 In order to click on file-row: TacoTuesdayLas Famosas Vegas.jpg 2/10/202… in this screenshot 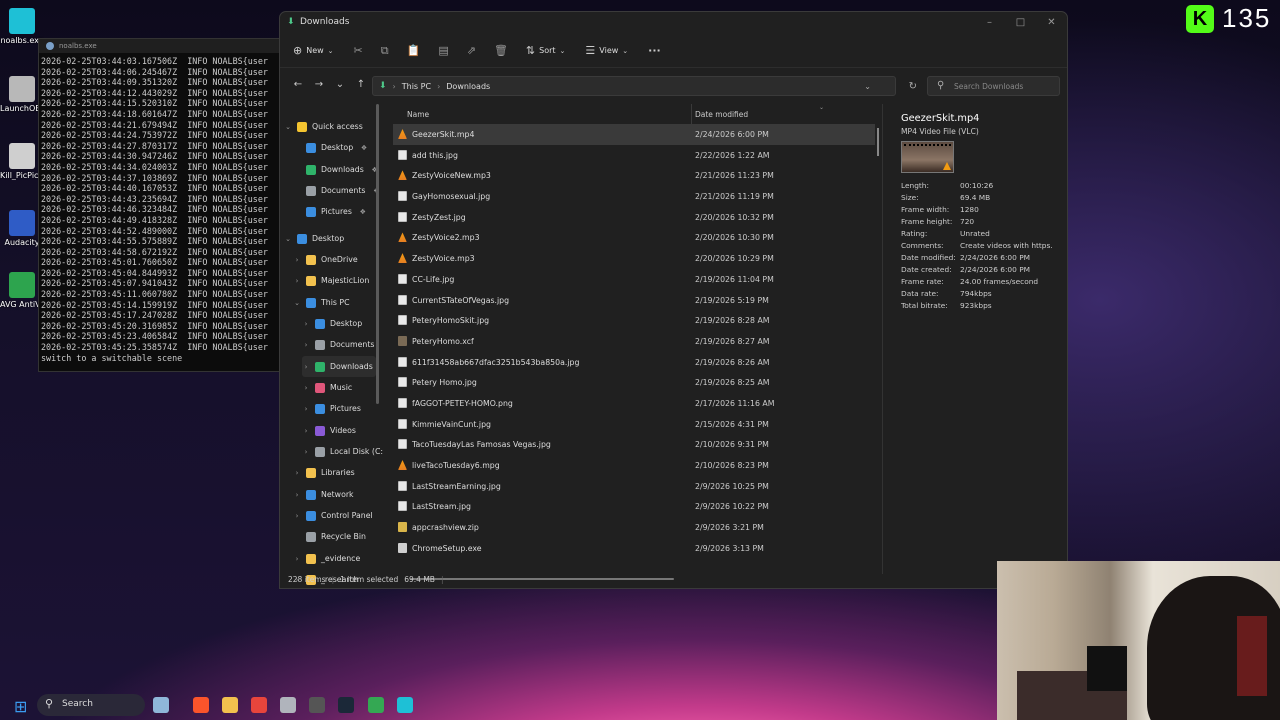, I will do `click(634, 444)`.